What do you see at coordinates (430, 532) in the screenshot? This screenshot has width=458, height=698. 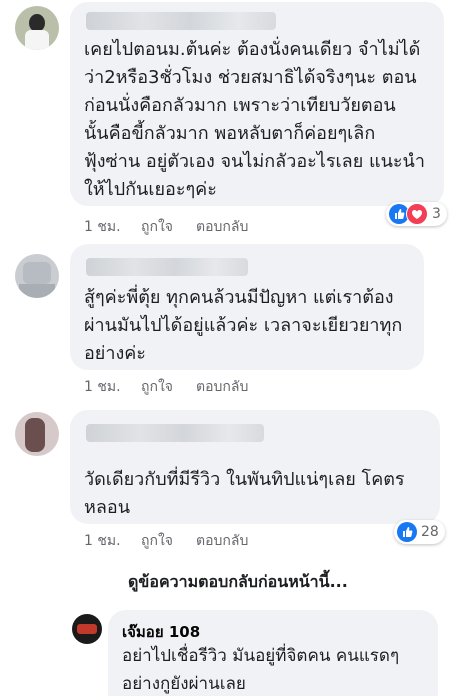 I see `reaction-count: 28` at bounding box center [430, 532].